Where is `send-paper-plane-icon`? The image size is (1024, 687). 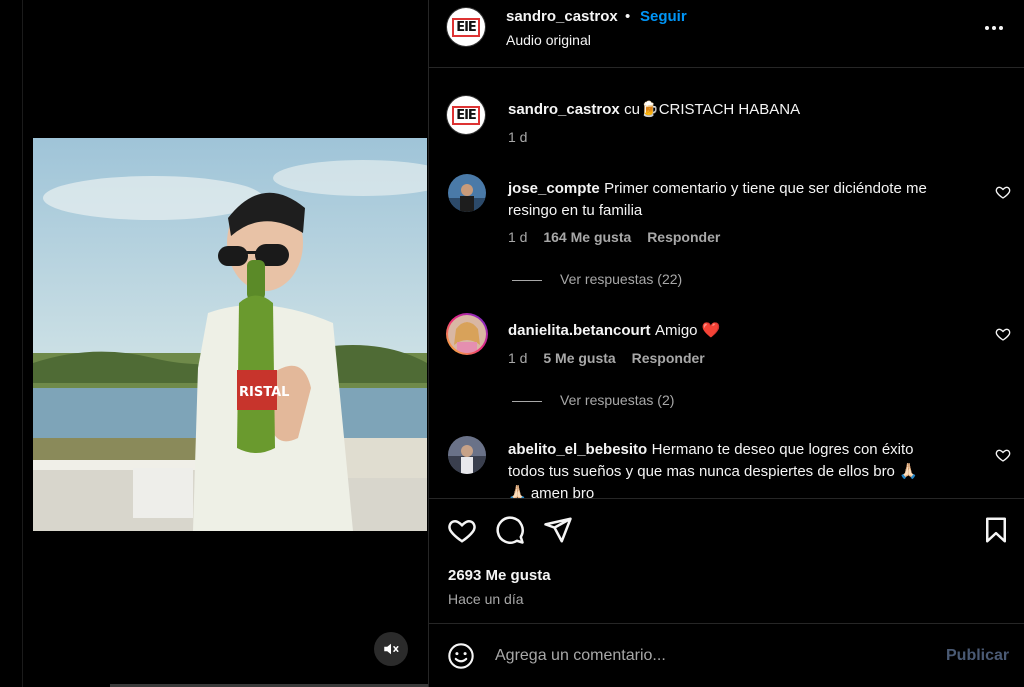 send-paper-plane-icon is located at coordinates (558, 530).